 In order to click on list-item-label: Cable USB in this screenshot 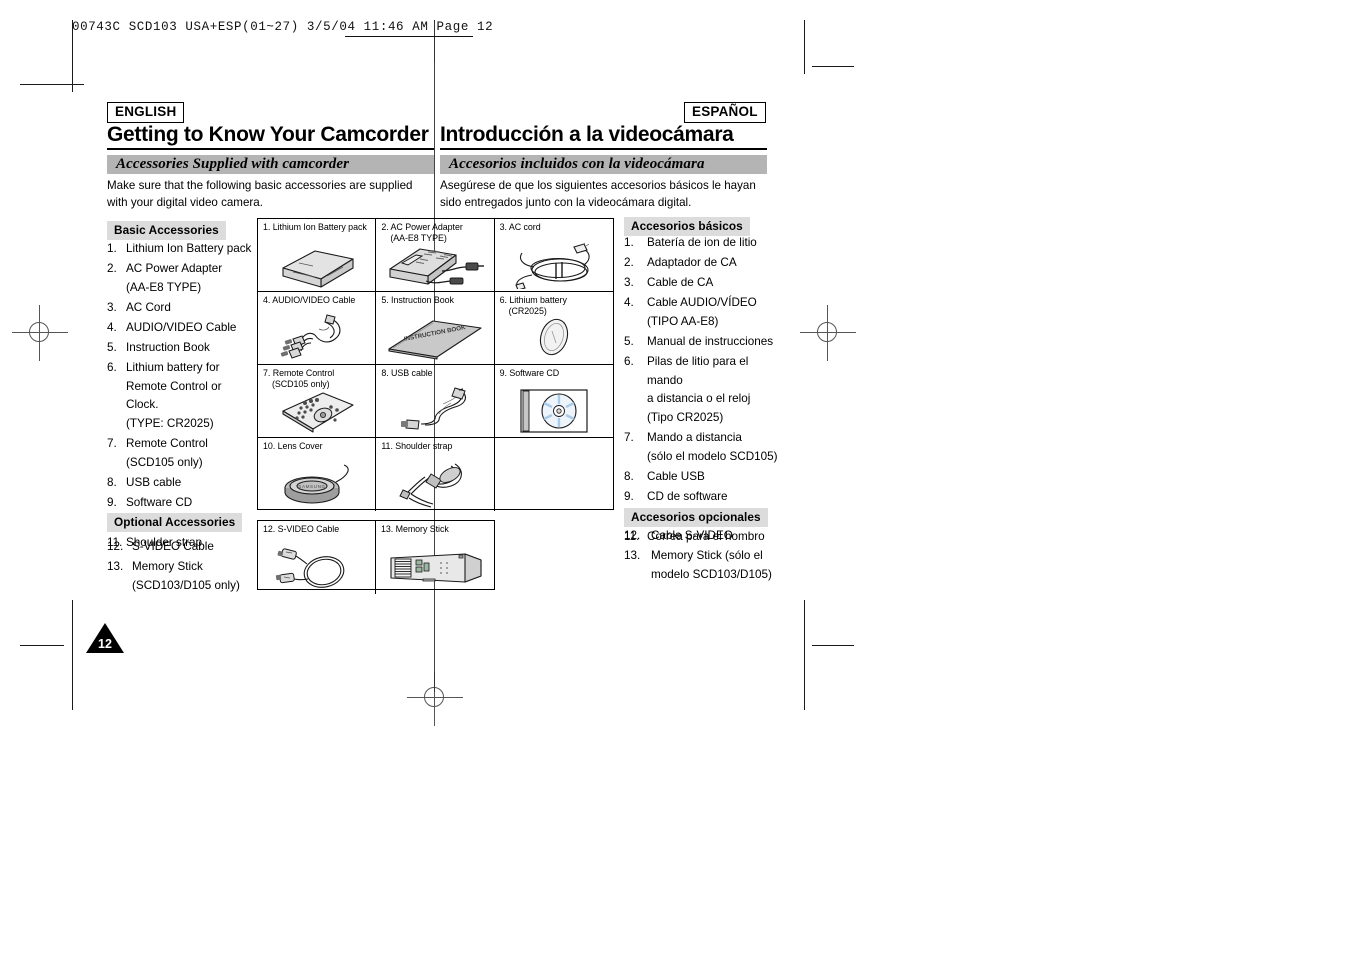, I will do `click(676, 476)`.